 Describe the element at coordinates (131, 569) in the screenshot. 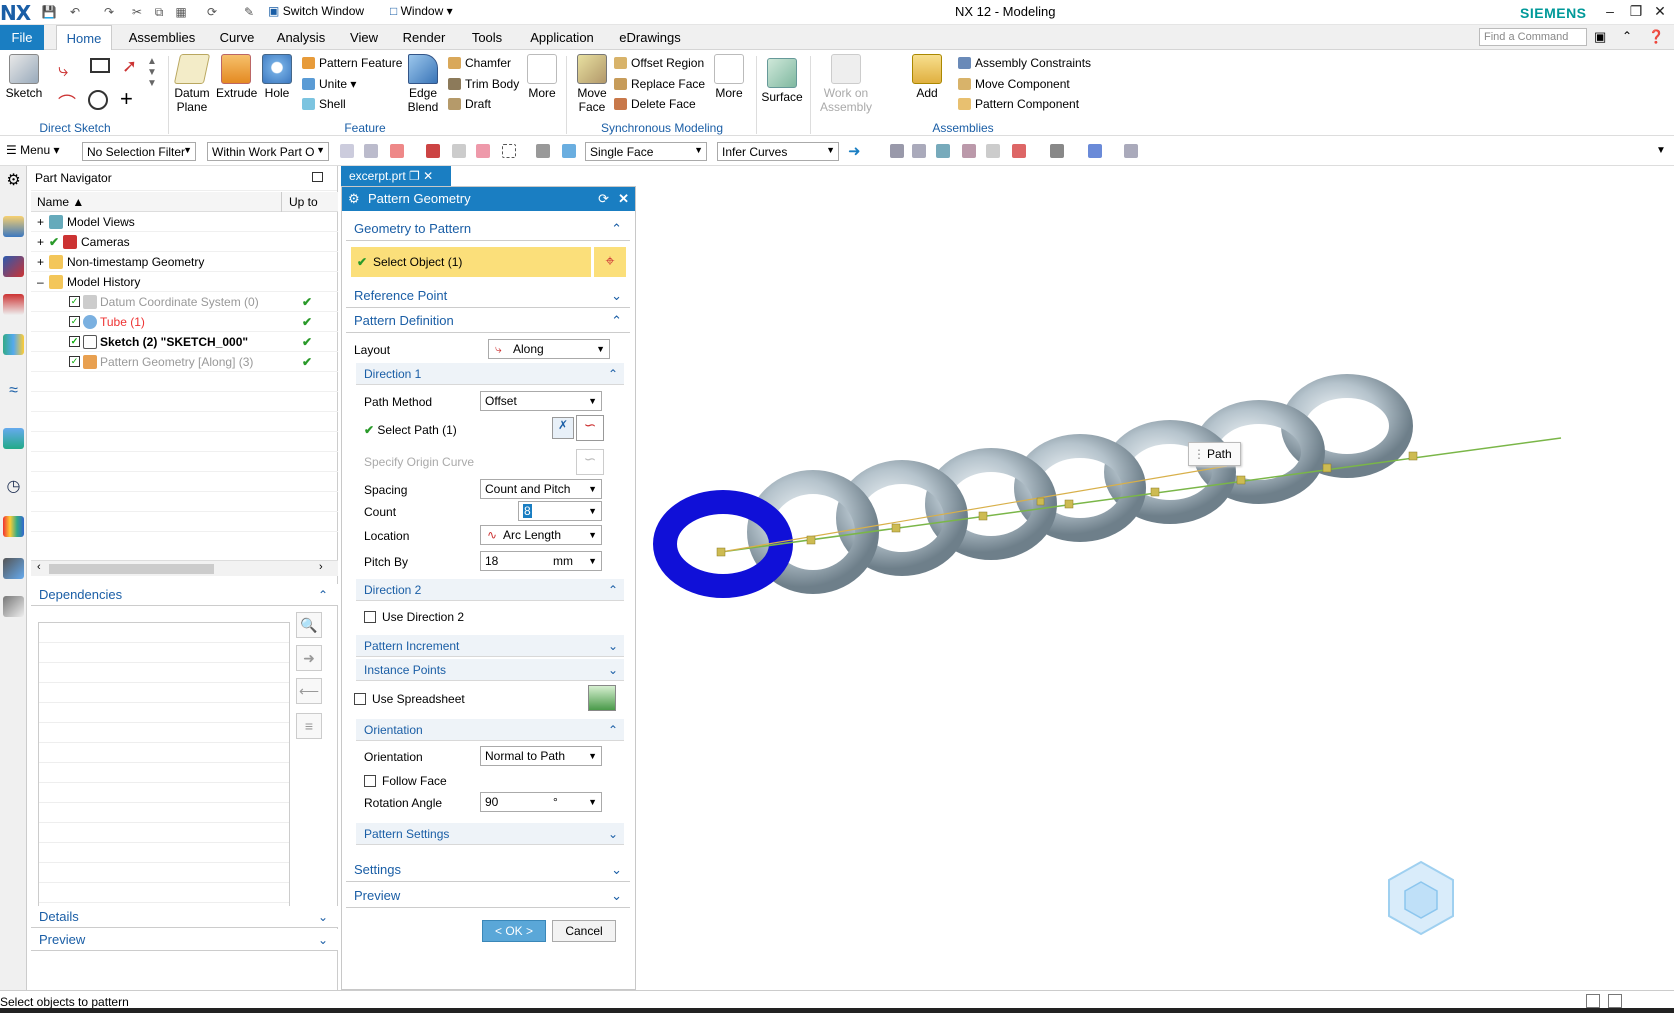

I see `scrollbar-thumb` at that location.